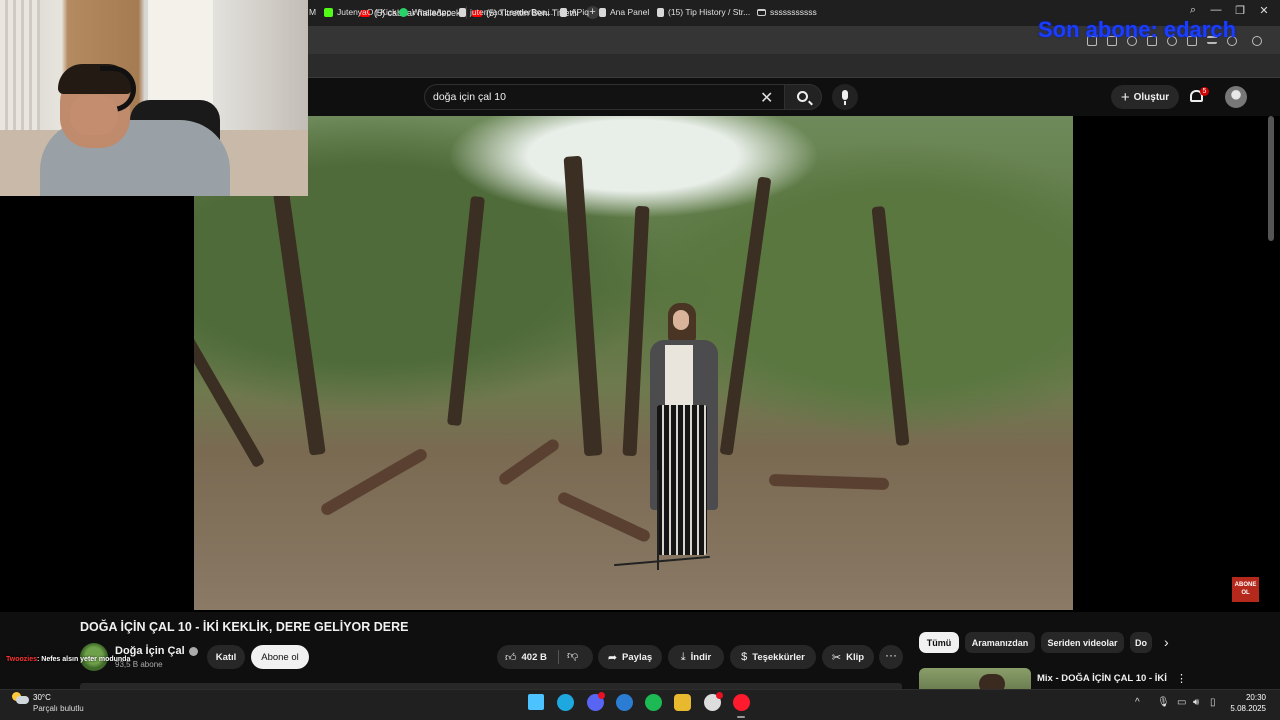 The height and width of the screenshot is (720, 1280). Describe the element at coordinates (1163, 702) in the screenshot. I see `mic-tray-icon: 🎙︎` at that location.